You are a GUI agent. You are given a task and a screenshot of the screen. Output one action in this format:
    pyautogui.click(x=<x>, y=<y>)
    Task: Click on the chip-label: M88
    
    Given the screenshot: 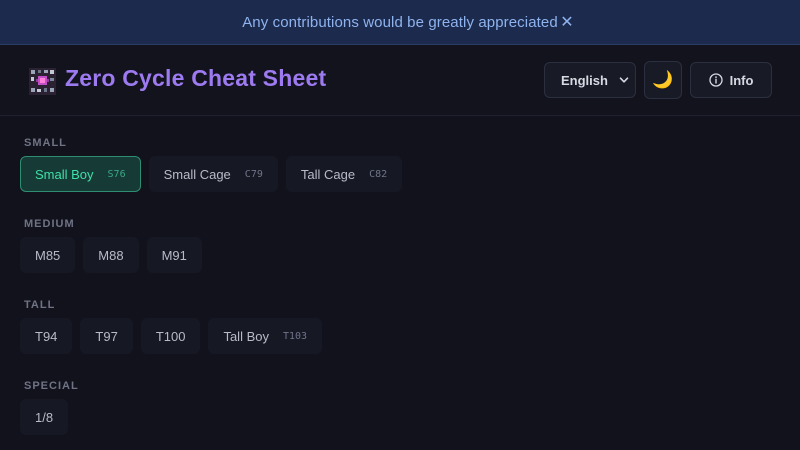 What is the action you would take?
    pyautogui.click(x=111, y=255)
    